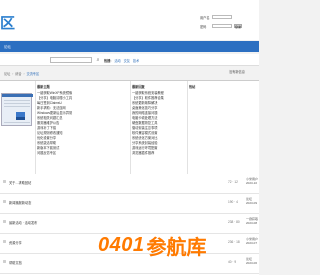 The height and width of the screenshot is (275, 320). I want to click on thread-title: 资源分享, so click(15, 242).